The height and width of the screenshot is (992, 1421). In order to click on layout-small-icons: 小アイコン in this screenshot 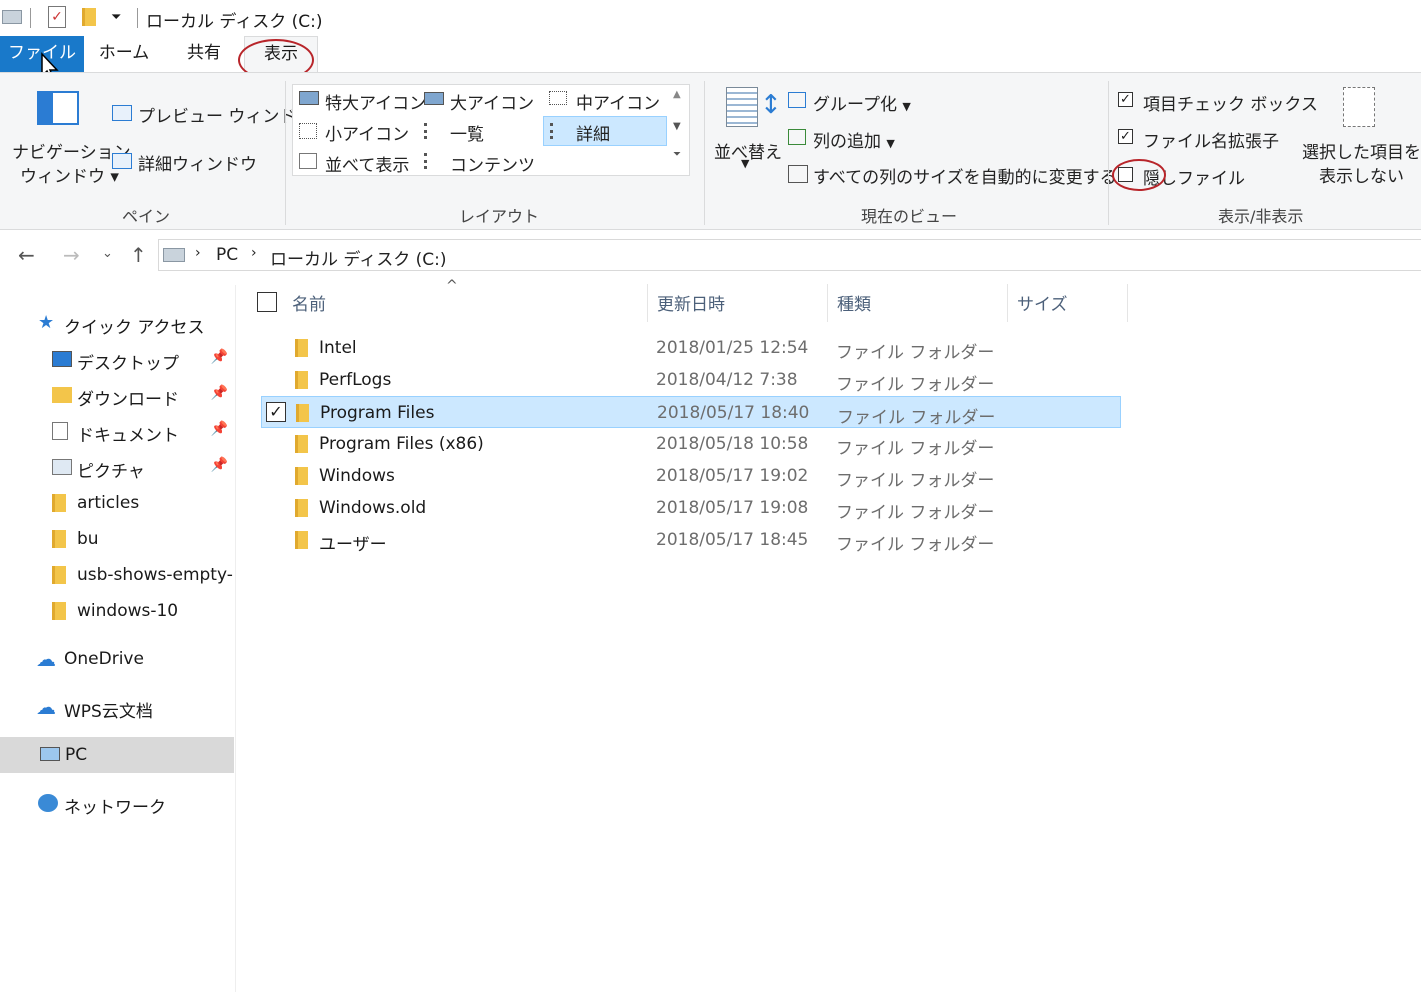, I will do `click(367, 132)`.